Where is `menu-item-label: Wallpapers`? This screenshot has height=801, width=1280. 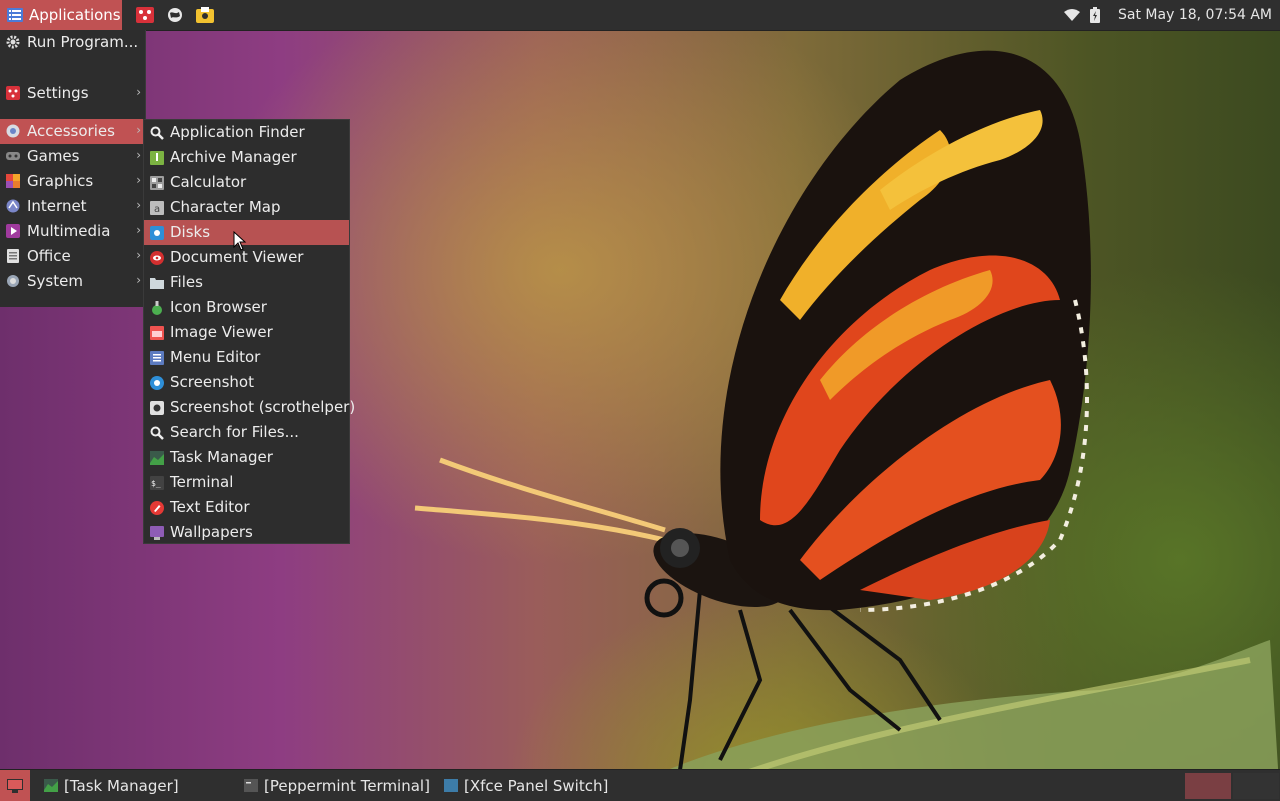 menu-item-label: Wallpapers is located at coordinates (211, 532).